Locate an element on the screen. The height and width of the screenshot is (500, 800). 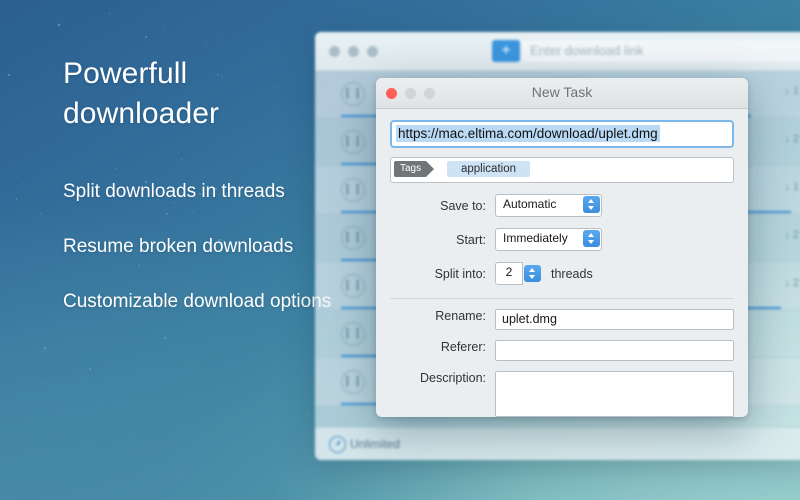
page-title: Powerfull downloader is located at coordinates (141, 93).